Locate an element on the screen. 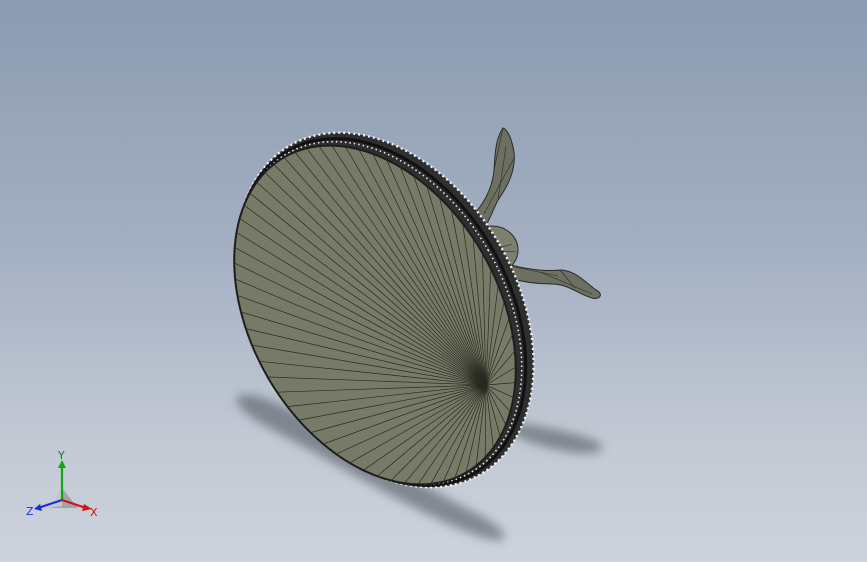  z-axis-label: Z is located at coordinates (30, 511).